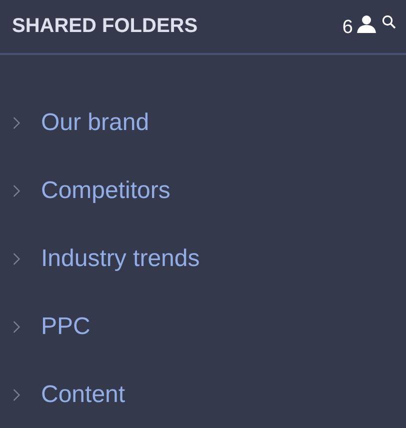 The image size is (406, 428). I want to click on member-count: 6, so click(347, 27).